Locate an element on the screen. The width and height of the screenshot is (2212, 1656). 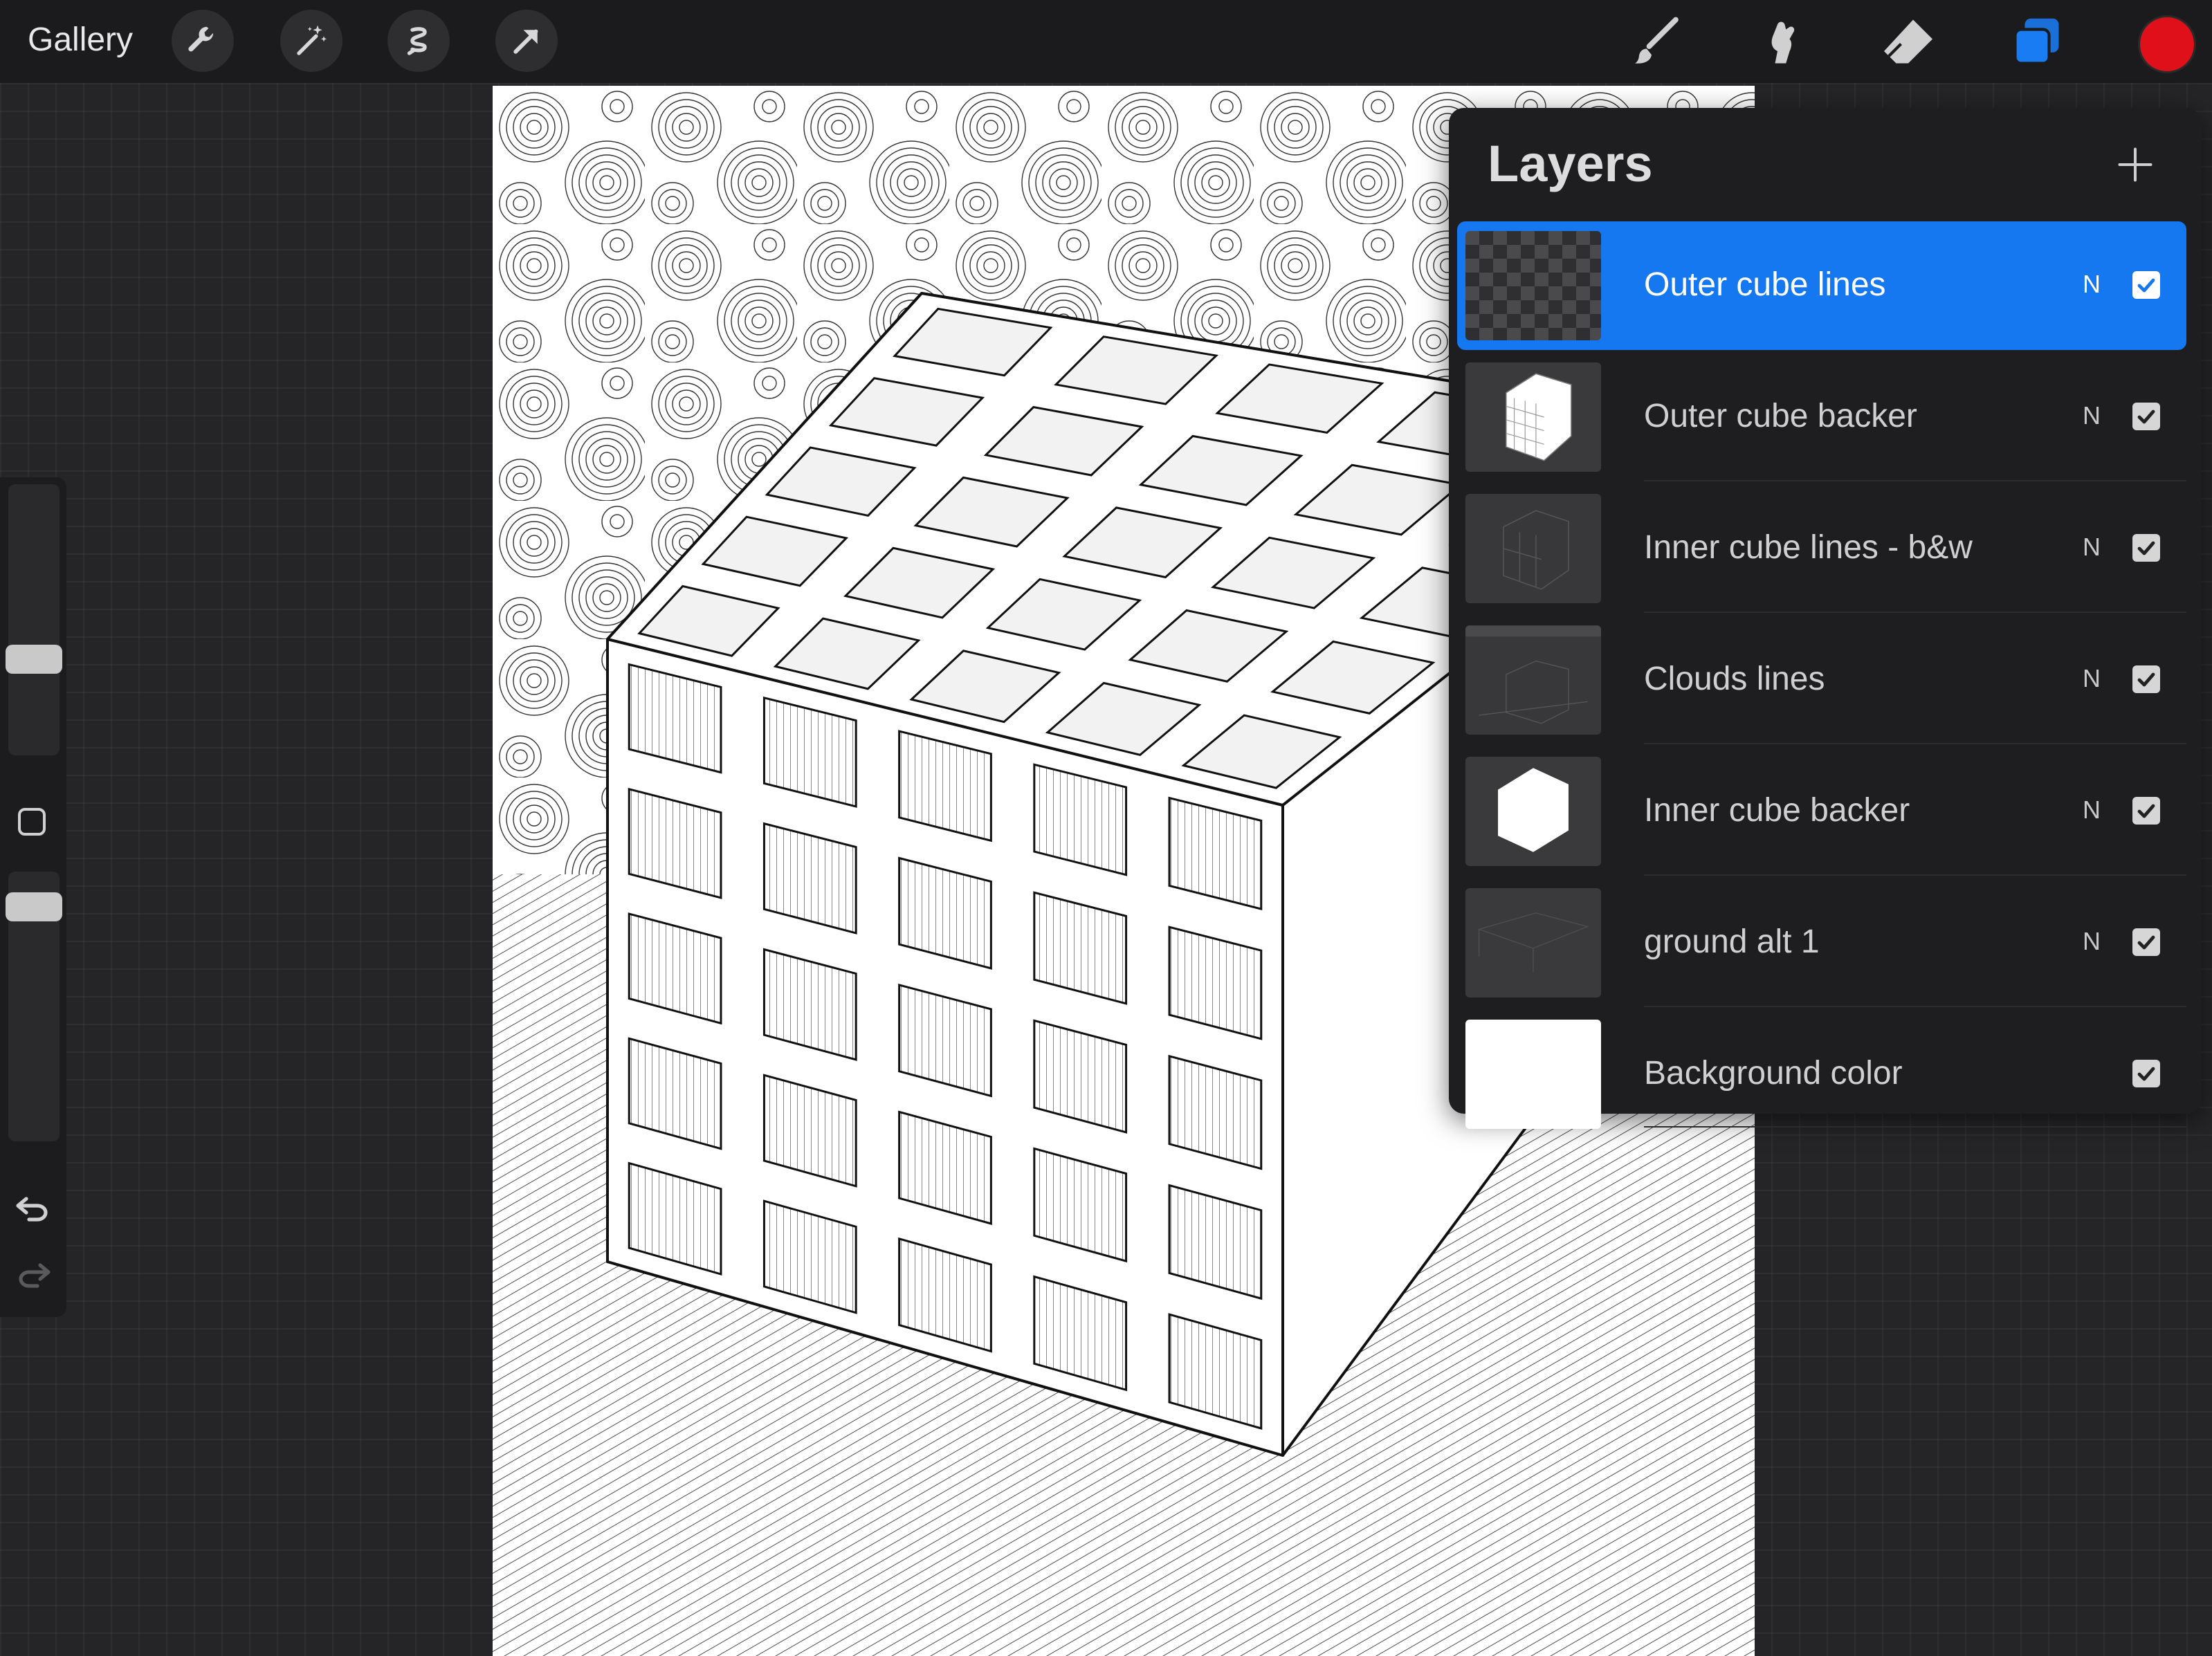
selection-icon is located at coordinates (418, 41).